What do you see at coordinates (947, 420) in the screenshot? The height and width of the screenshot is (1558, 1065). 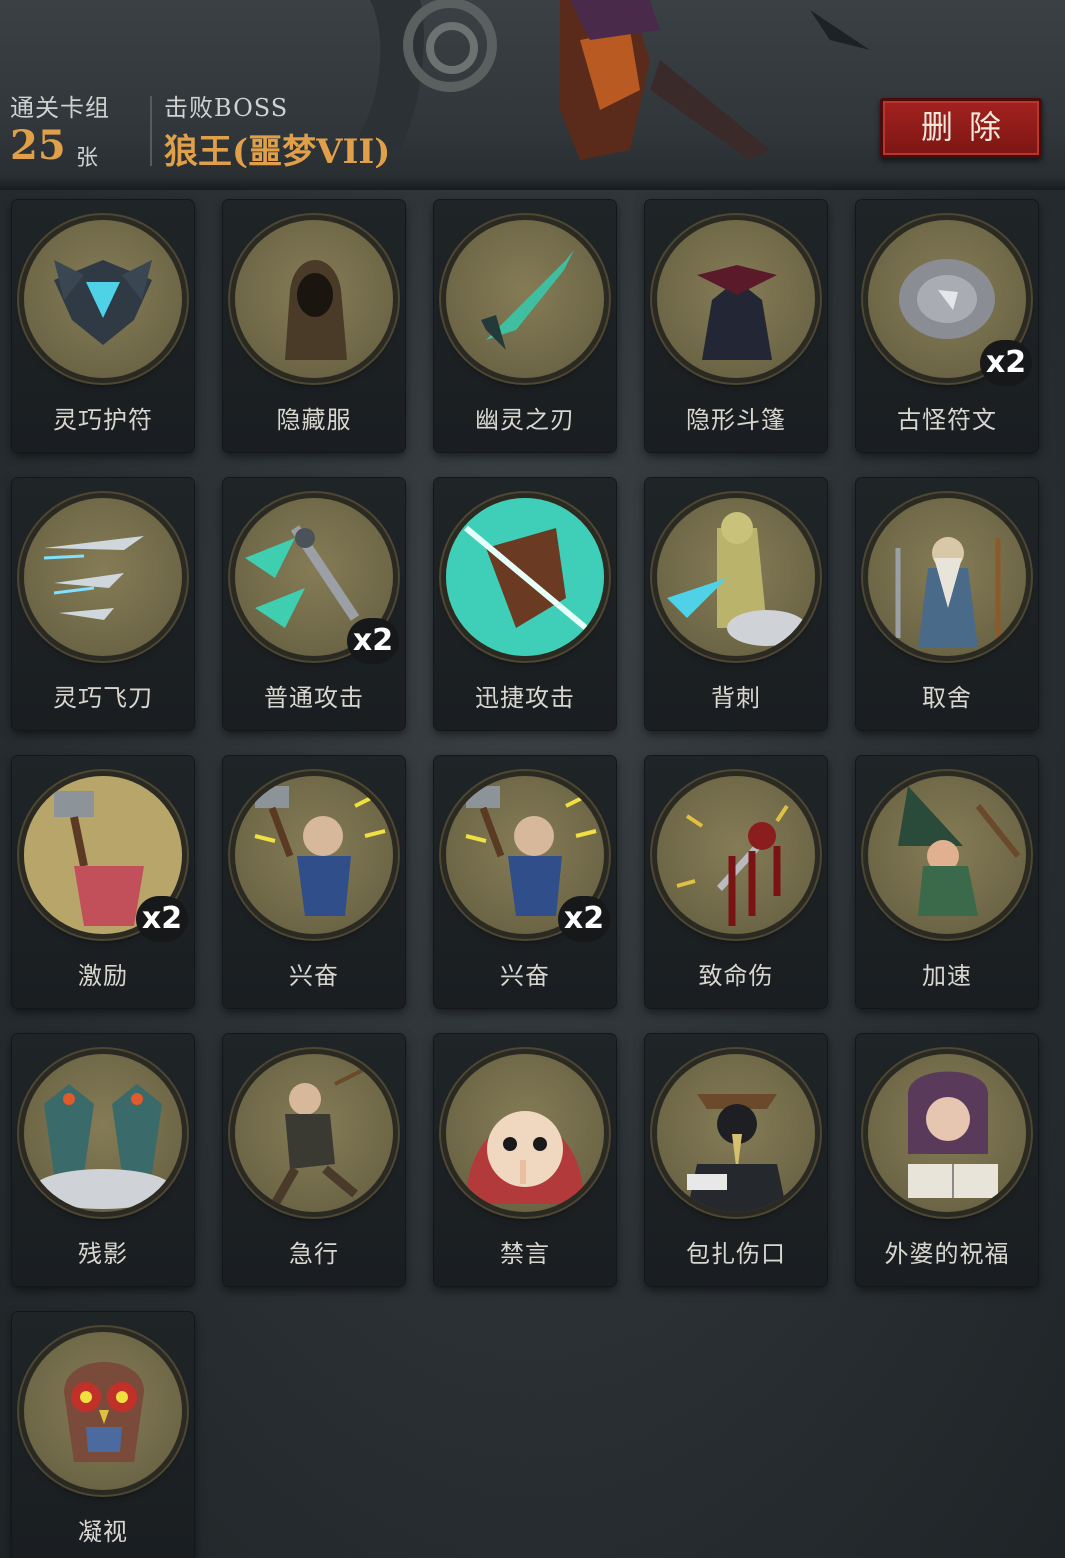 I see `card-name: 古怪符文` at bounding box center [947, 420].